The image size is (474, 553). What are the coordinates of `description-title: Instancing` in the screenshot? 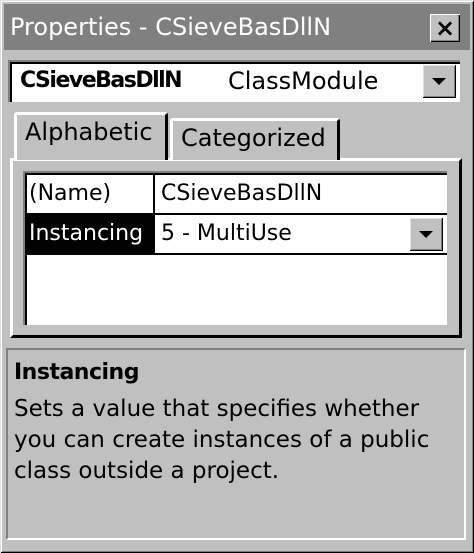 It's located at (76, 372).